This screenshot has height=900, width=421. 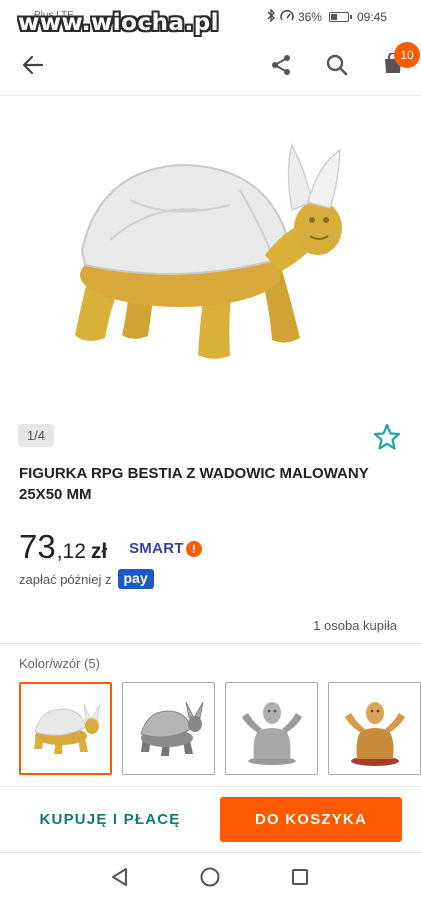 I want to click on speed-icon, so click(x=287, y=17).